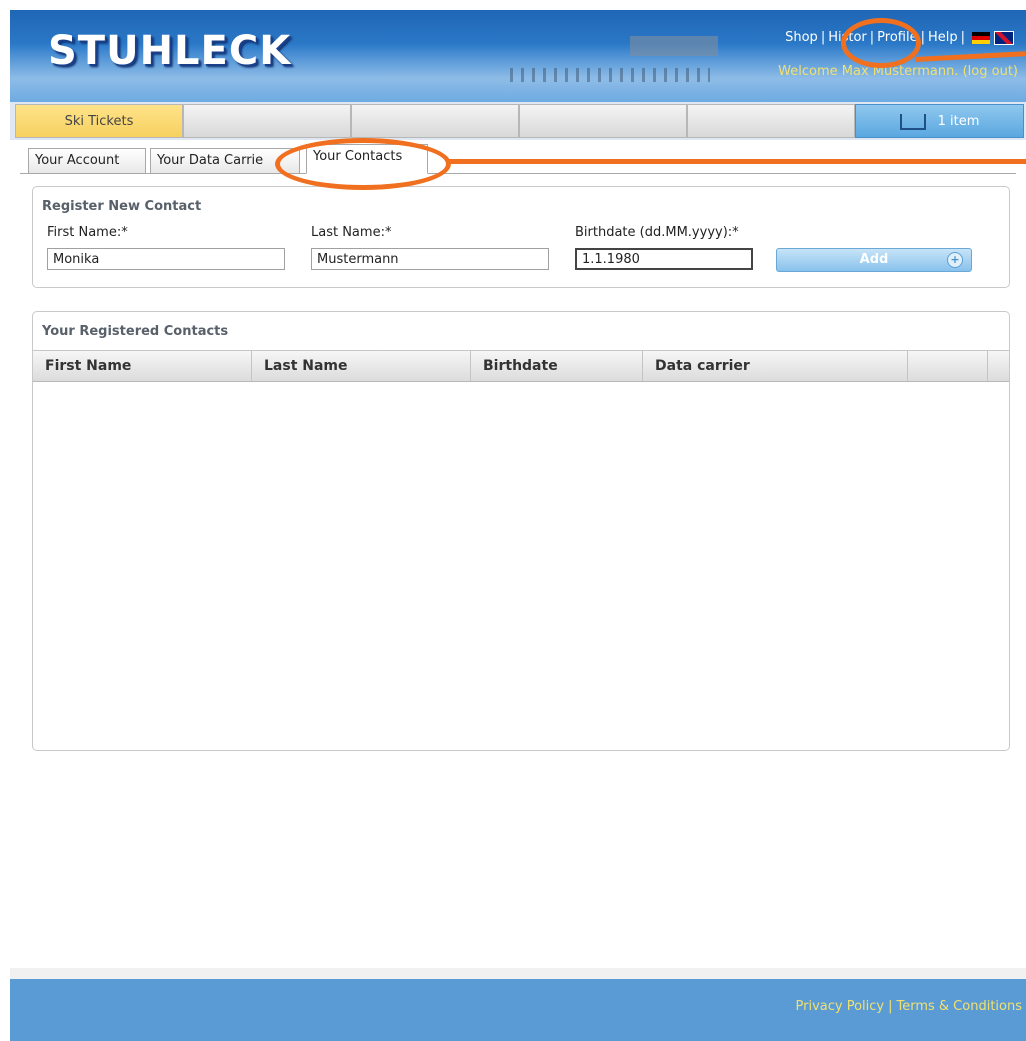  What do you see at coordinates (998, 366) in the screenshot?
I see `column-scroll-spacer` at bounding box center [998, 366].